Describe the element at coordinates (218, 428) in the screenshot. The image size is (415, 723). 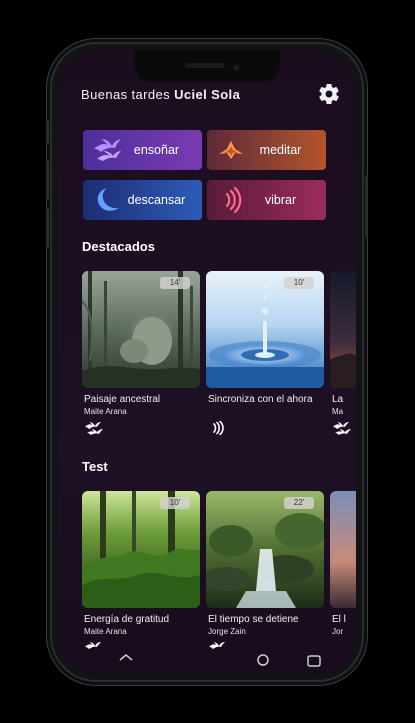
I see `sound-wave-icon` at that location.